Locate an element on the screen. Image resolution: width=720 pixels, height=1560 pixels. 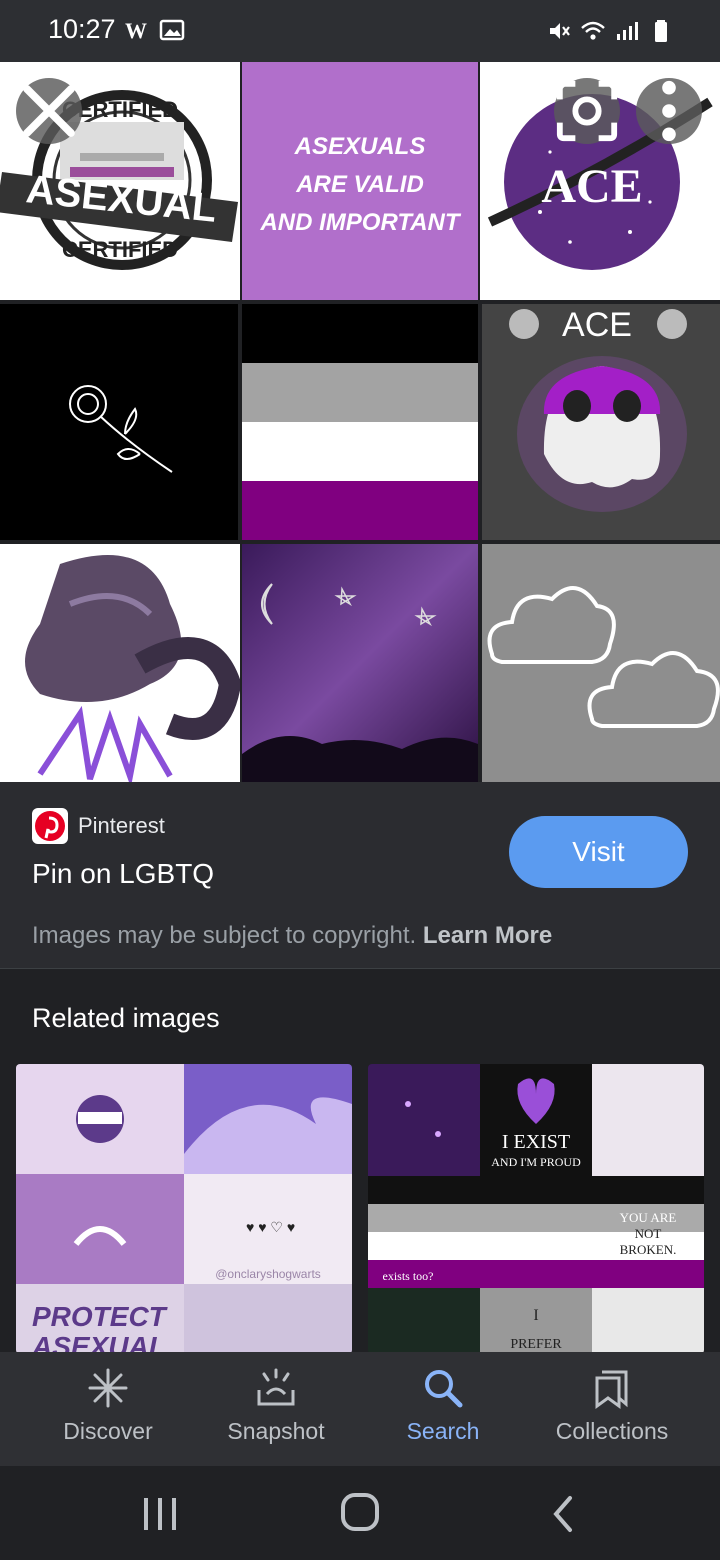
svg-text: YOU ARE is located at coordinates (648, 1217).